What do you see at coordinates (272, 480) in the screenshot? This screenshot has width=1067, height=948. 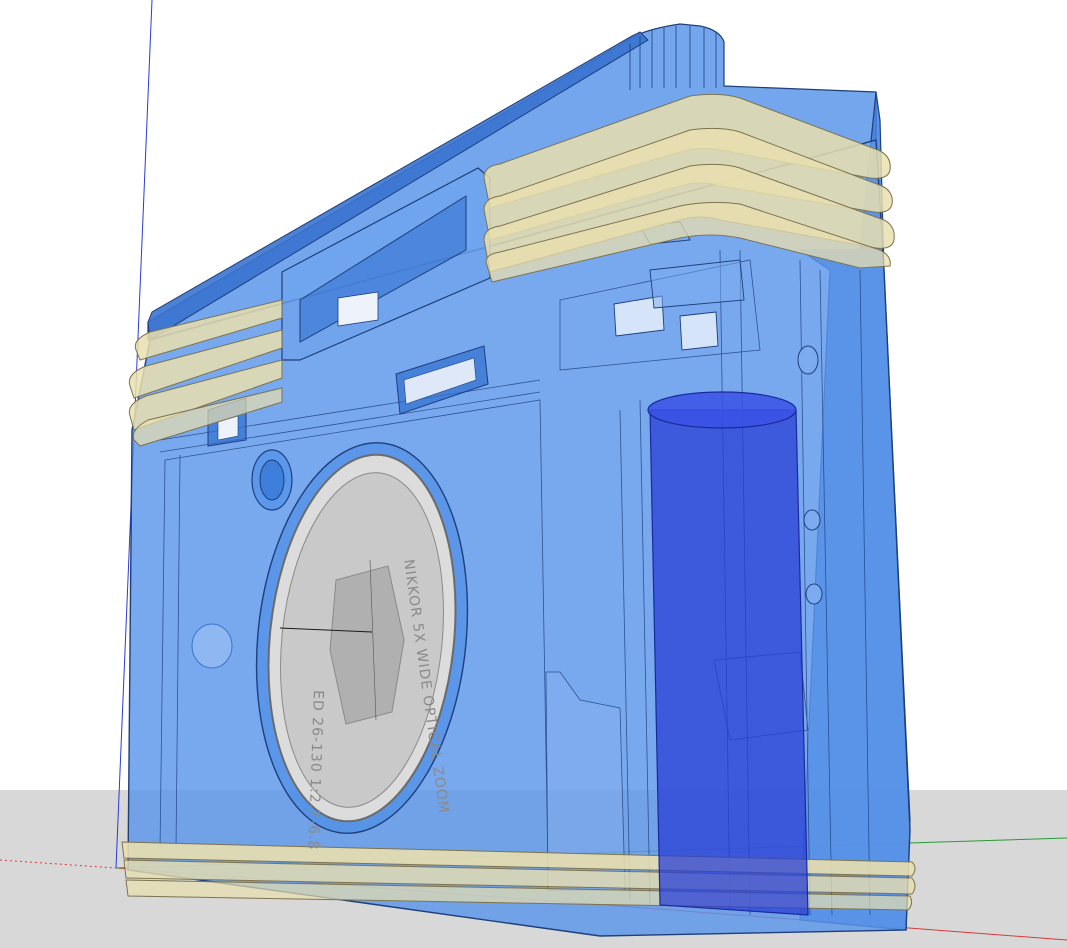 I see `front-dial` at bounding box center [272, 480].